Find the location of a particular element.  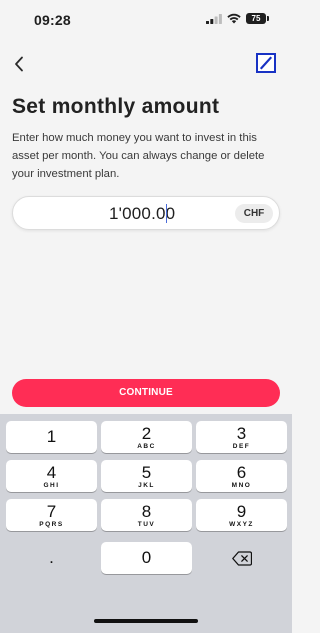

status-time: 09:28 is located at coordinates (52, 20).